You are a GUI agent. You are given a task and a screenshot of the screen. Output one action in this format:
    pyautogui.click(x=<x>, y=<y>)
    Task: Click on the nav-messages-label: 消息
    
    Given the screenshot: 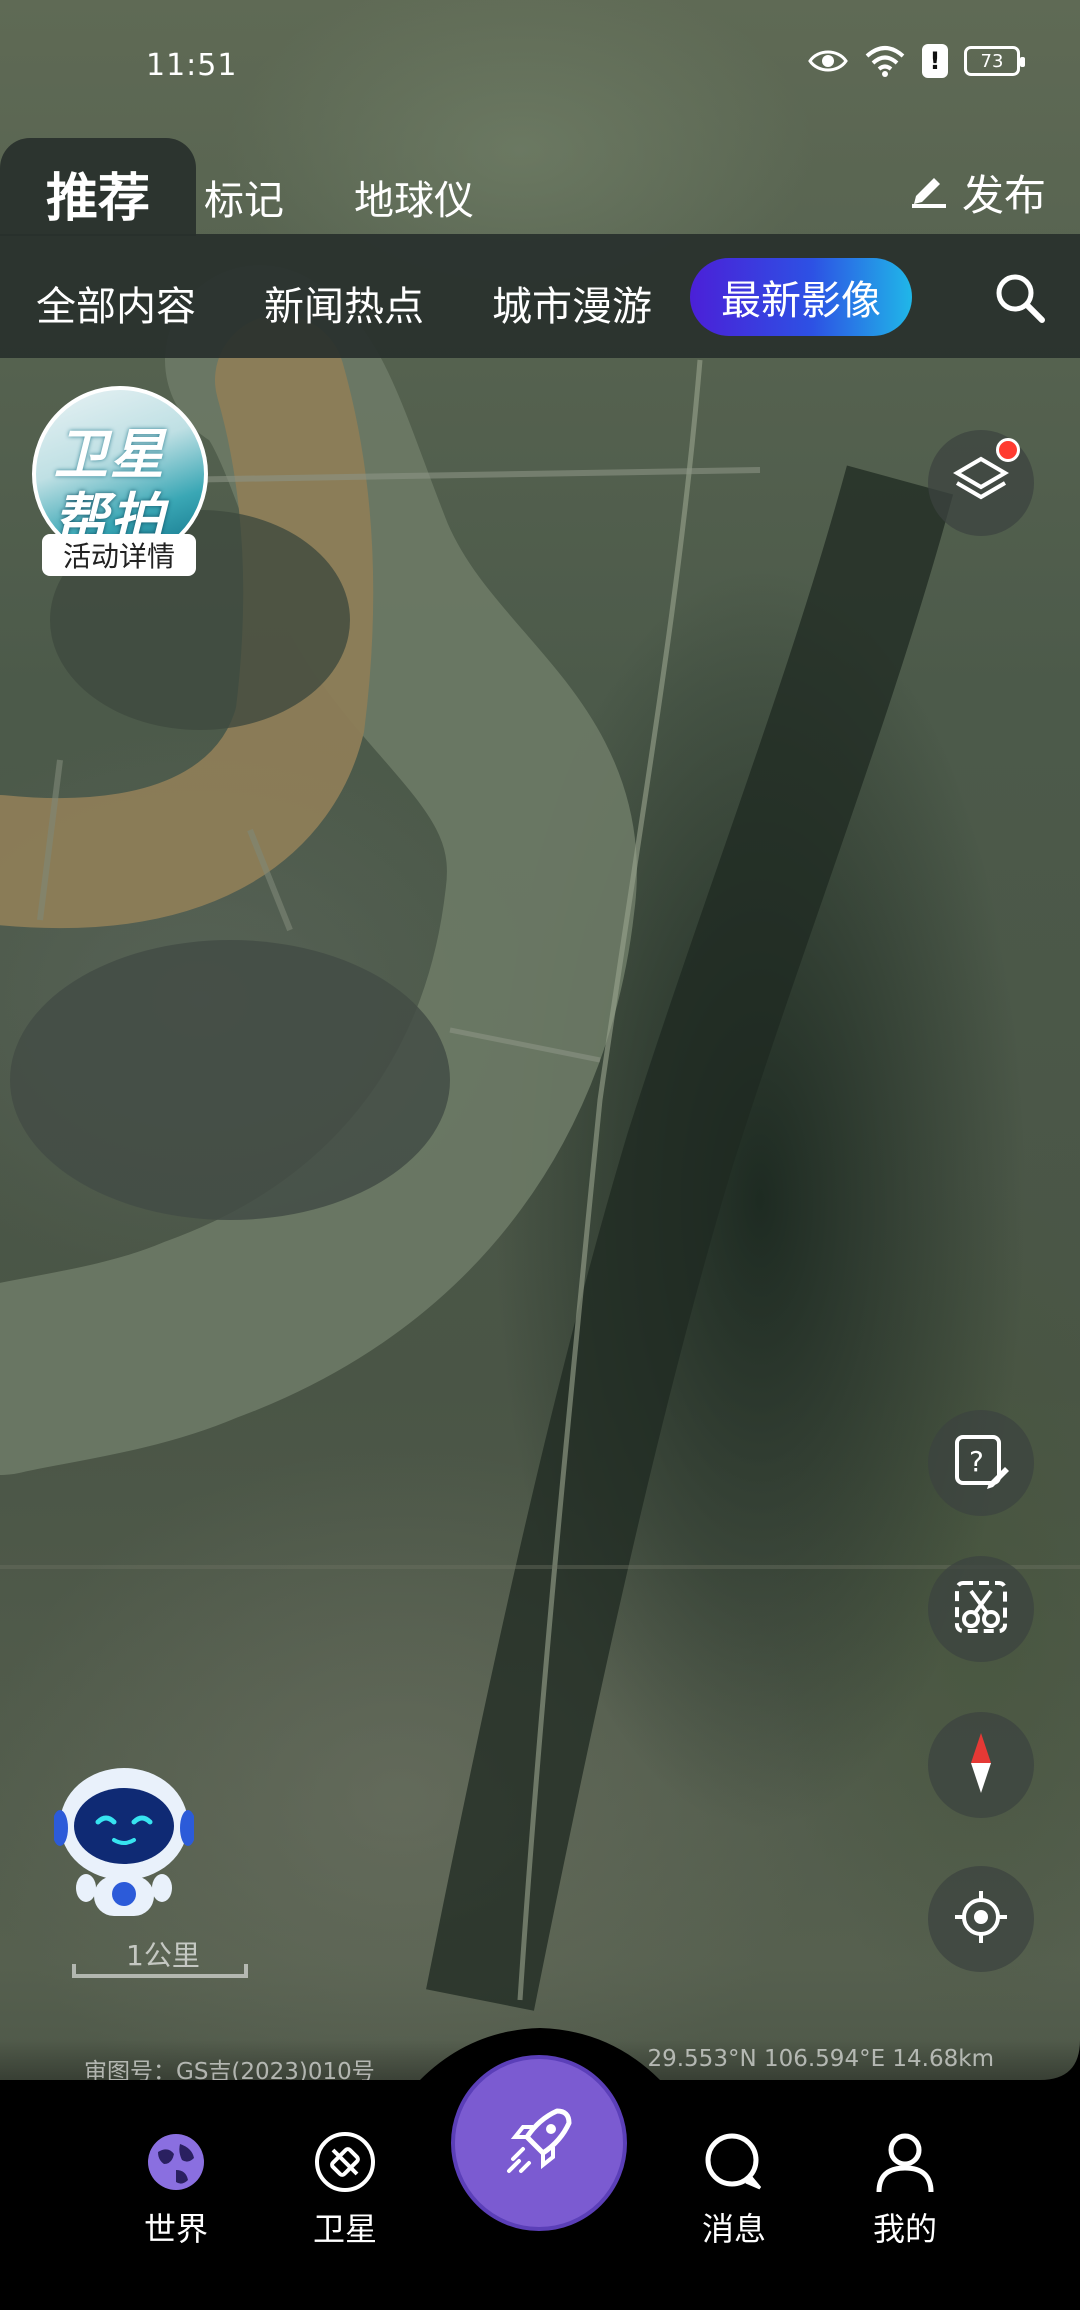 What is the action you would take?
    pyautogui.click(x=733, y=2229)
    